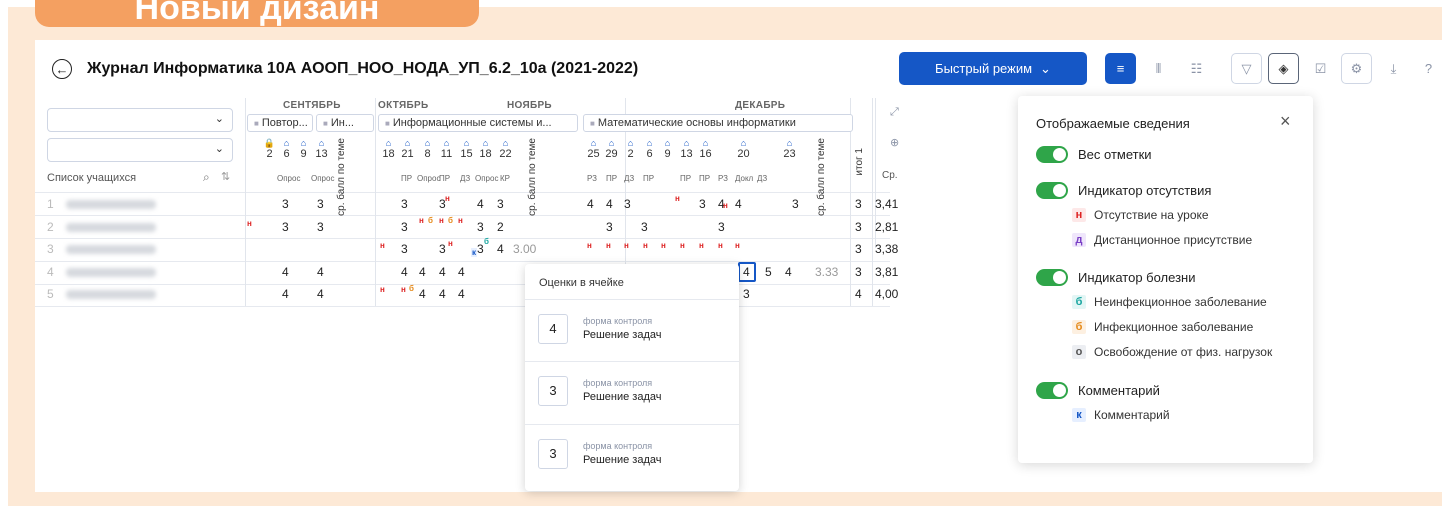 This screenshot has width=1442, height=506. What do you see at coordinates (768, 272) in the screenshot?
I see `grade: 5` at bounding box center [768, 272].